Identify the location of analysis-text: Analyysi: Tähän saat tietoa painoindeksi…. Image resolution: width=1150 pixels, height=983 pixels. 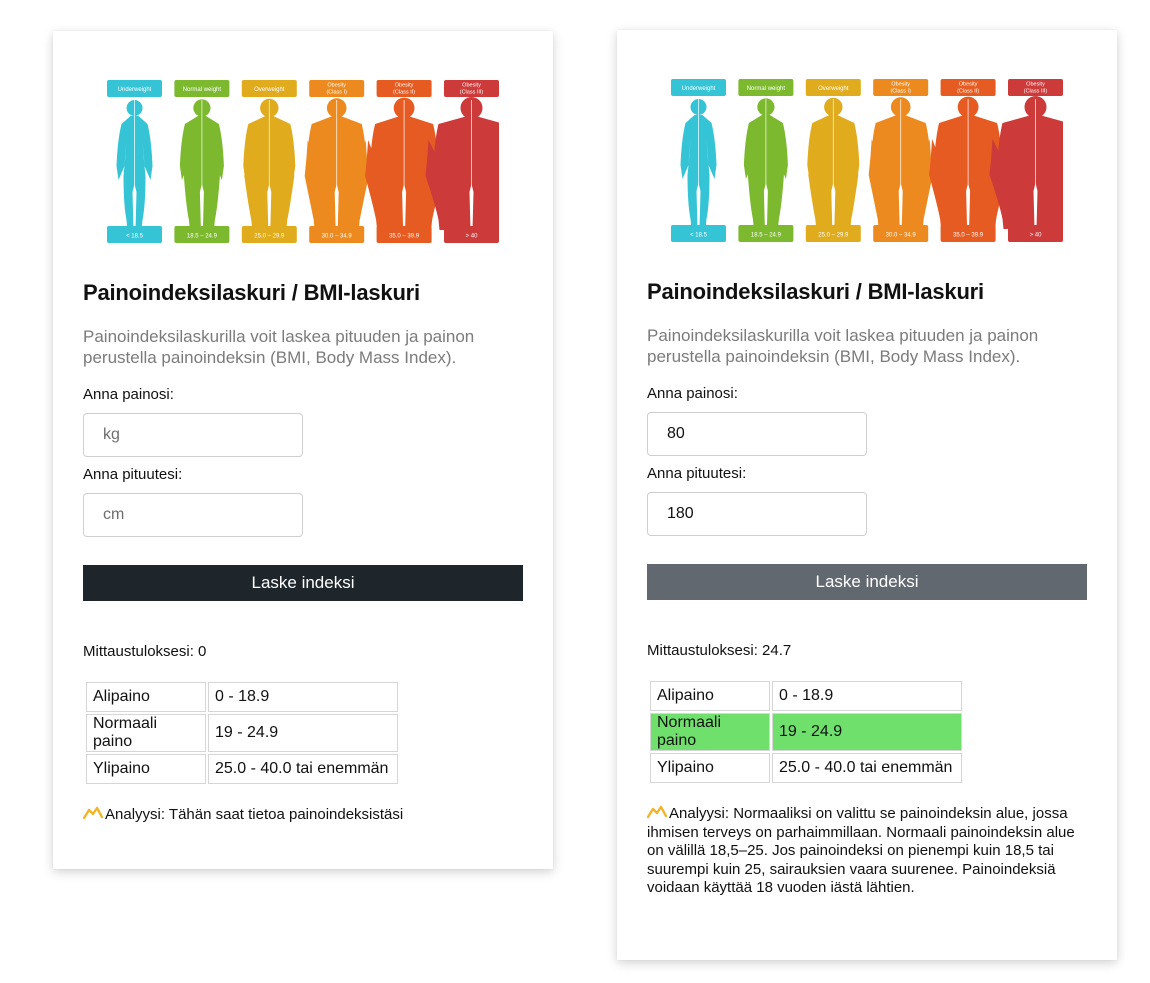
(254, 814).